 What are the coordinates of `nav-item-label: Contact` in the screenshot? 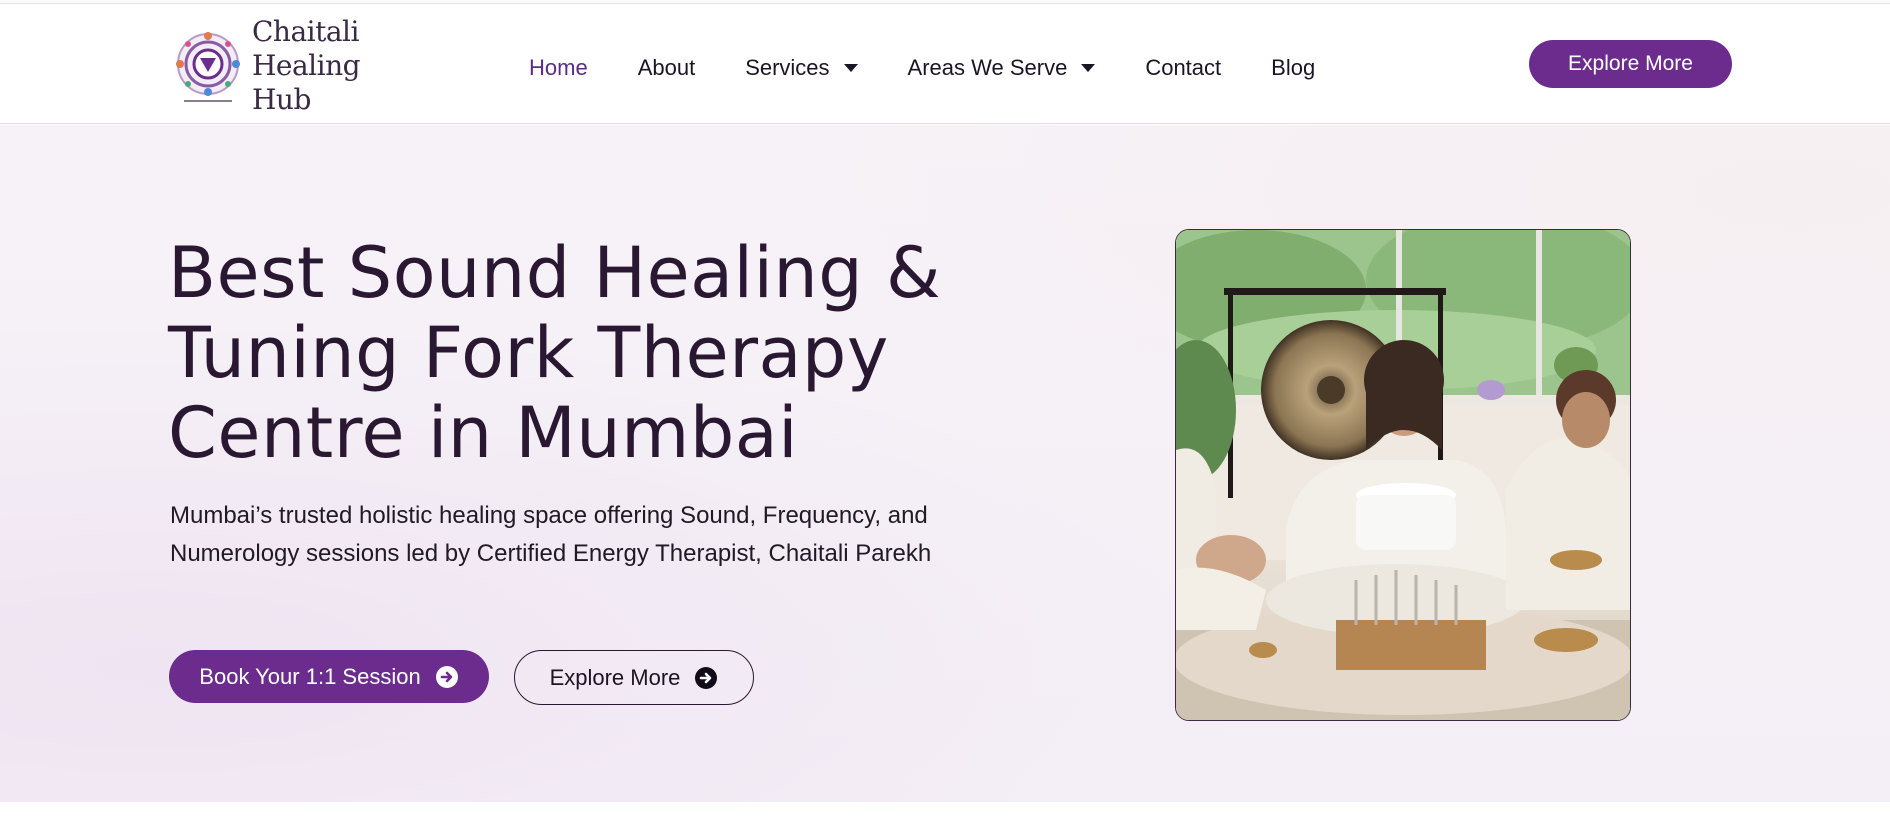 It's located at (1183, 67).